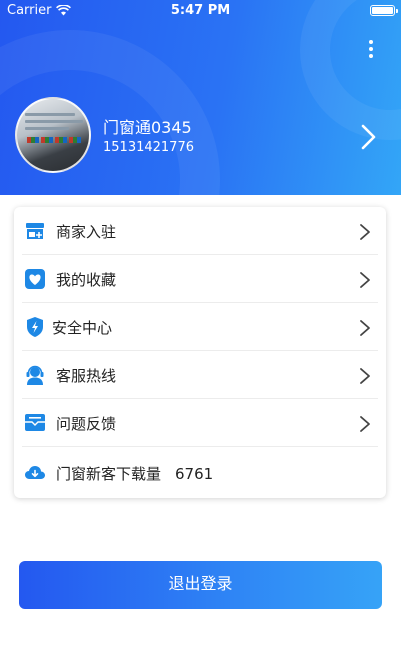 This screenshot has width=401, height=660. I want to click on feedback-icon, so click(35, 422).